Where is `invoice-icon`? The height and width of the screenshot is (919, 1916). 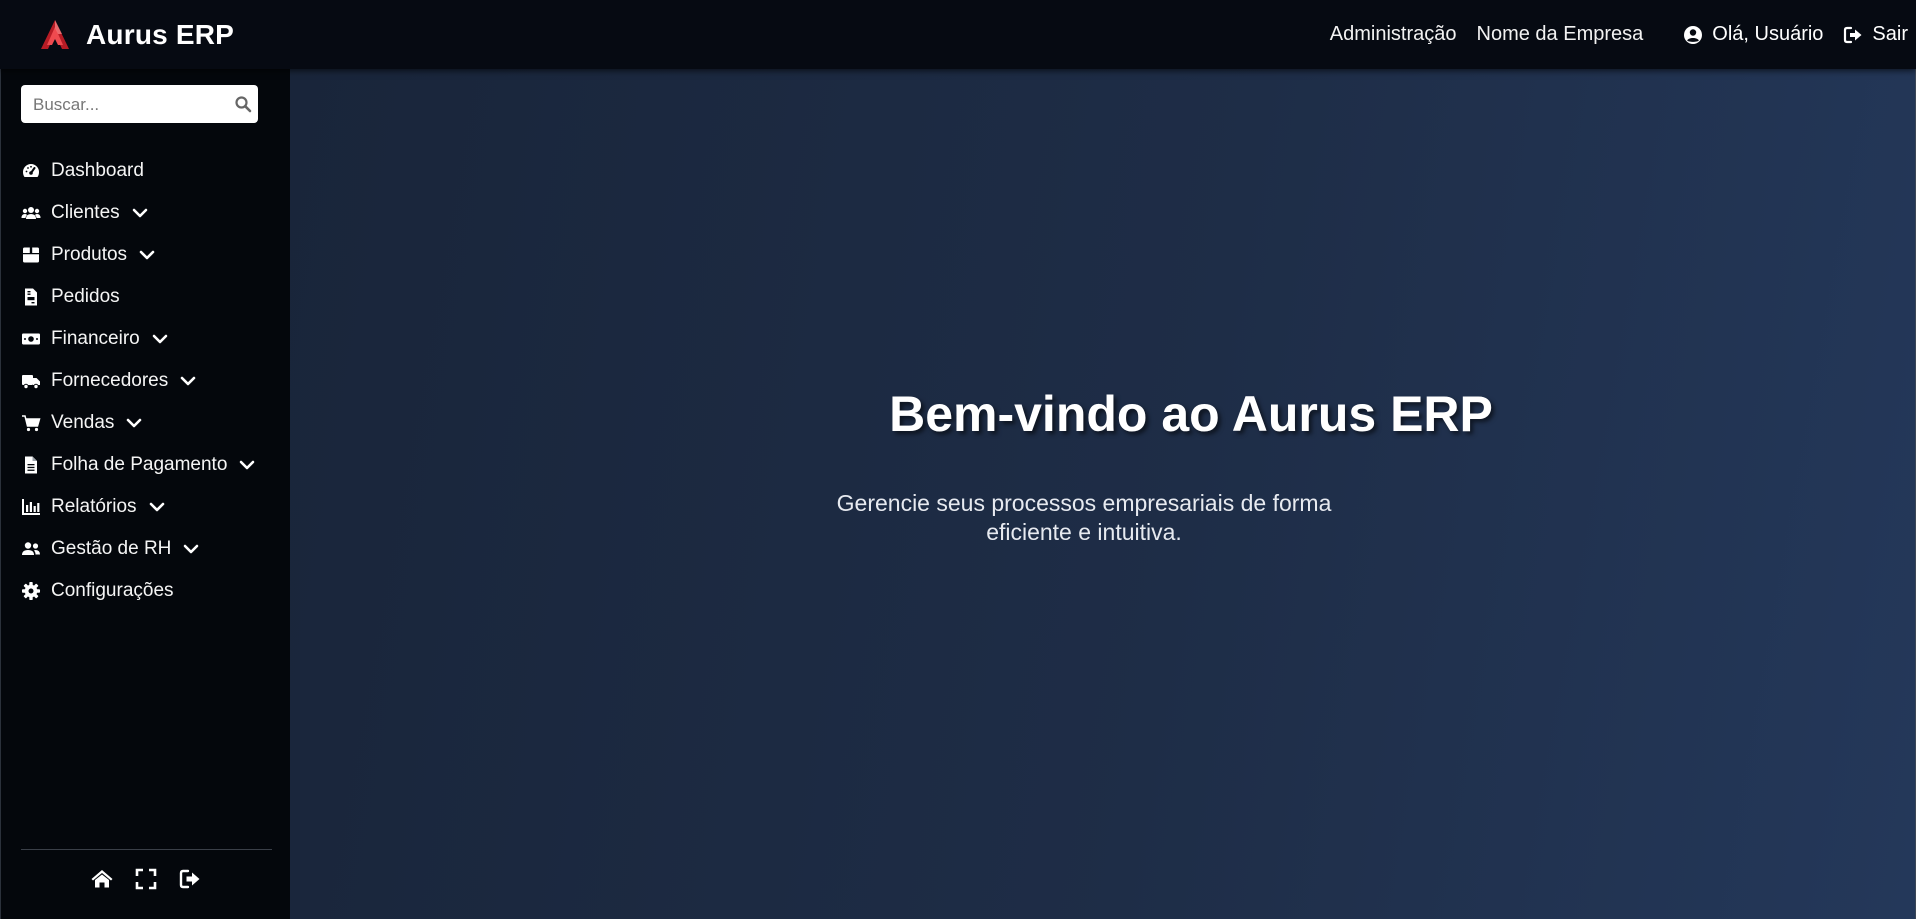
invoice-icon is located at coordinates (31, 297).